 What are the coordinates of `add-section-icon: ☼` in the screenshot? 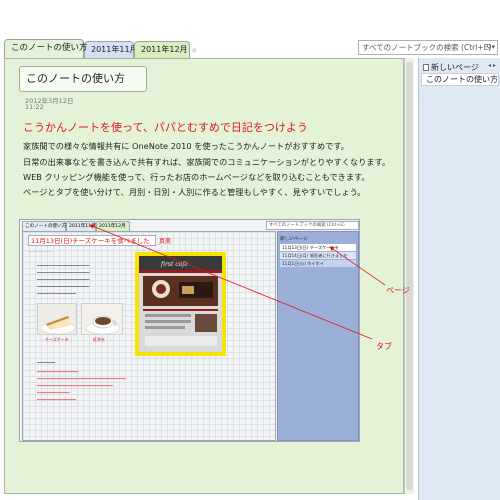 It's located at (194, 51).